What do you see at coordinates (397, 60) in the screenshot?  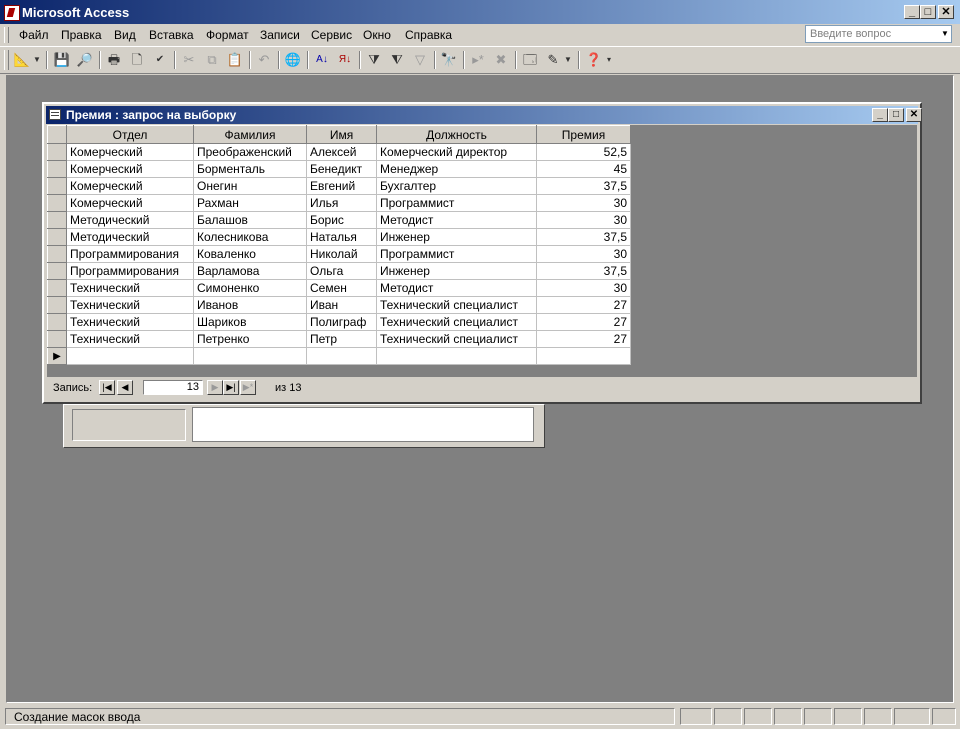 I see `filter-by-form-icon: ⧨` at bounding box center [397, 60].